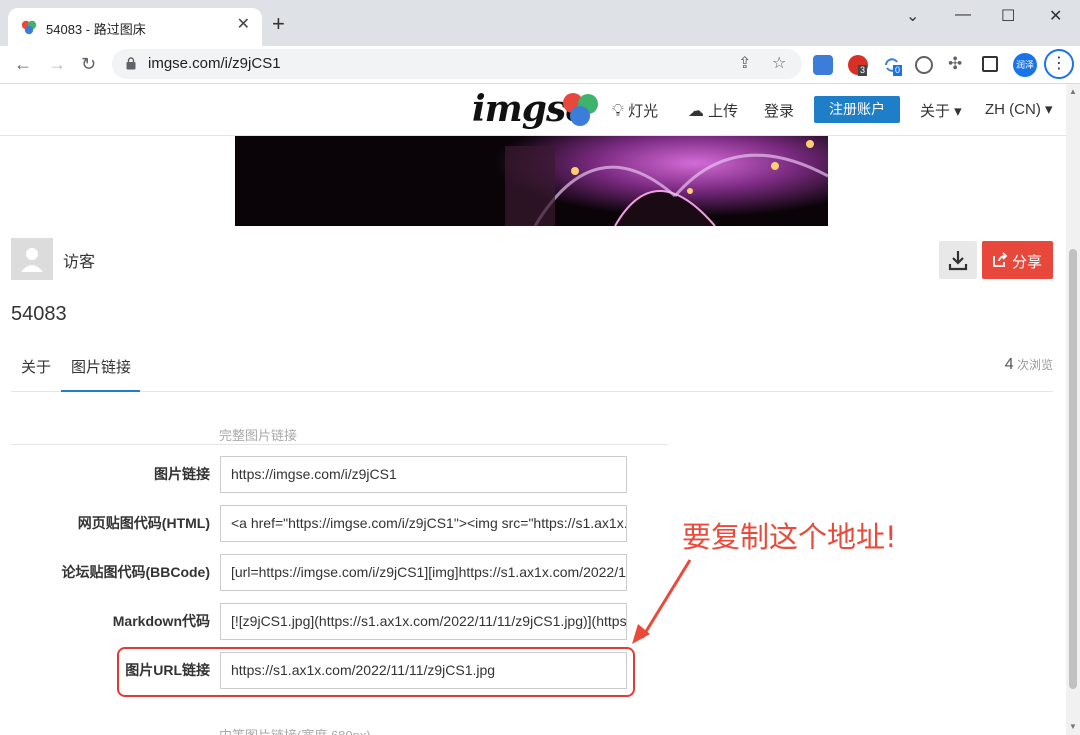  Describe the element at coordinates (295, 730) in the screenshot. I see `medium-links-heading: 中等图片链接(宽度 680px)` at that location.